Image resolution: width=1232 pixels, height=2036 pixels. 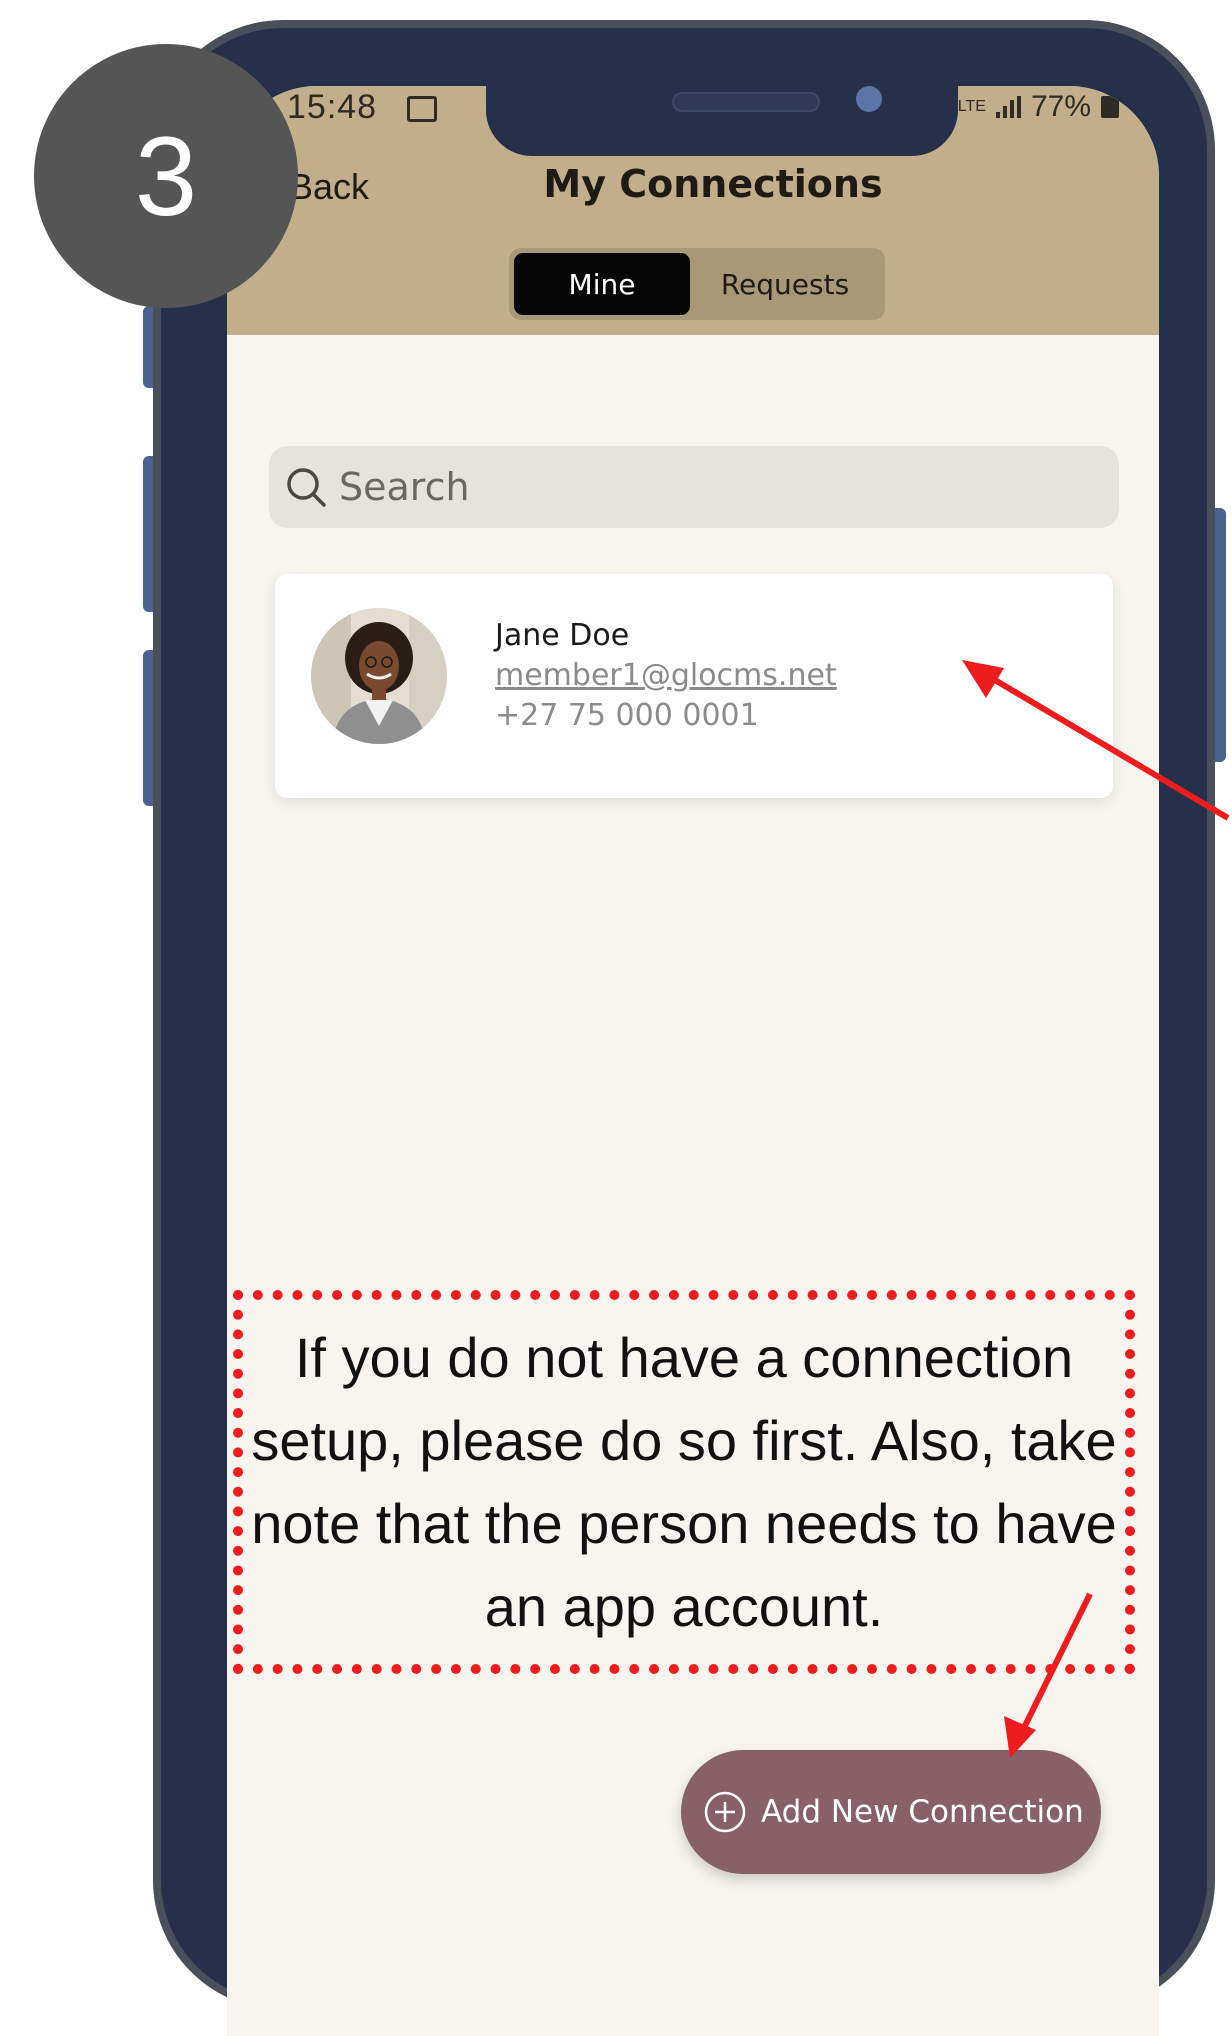 I want to click on tab-requests: Requests, so click(x=785, y=284).